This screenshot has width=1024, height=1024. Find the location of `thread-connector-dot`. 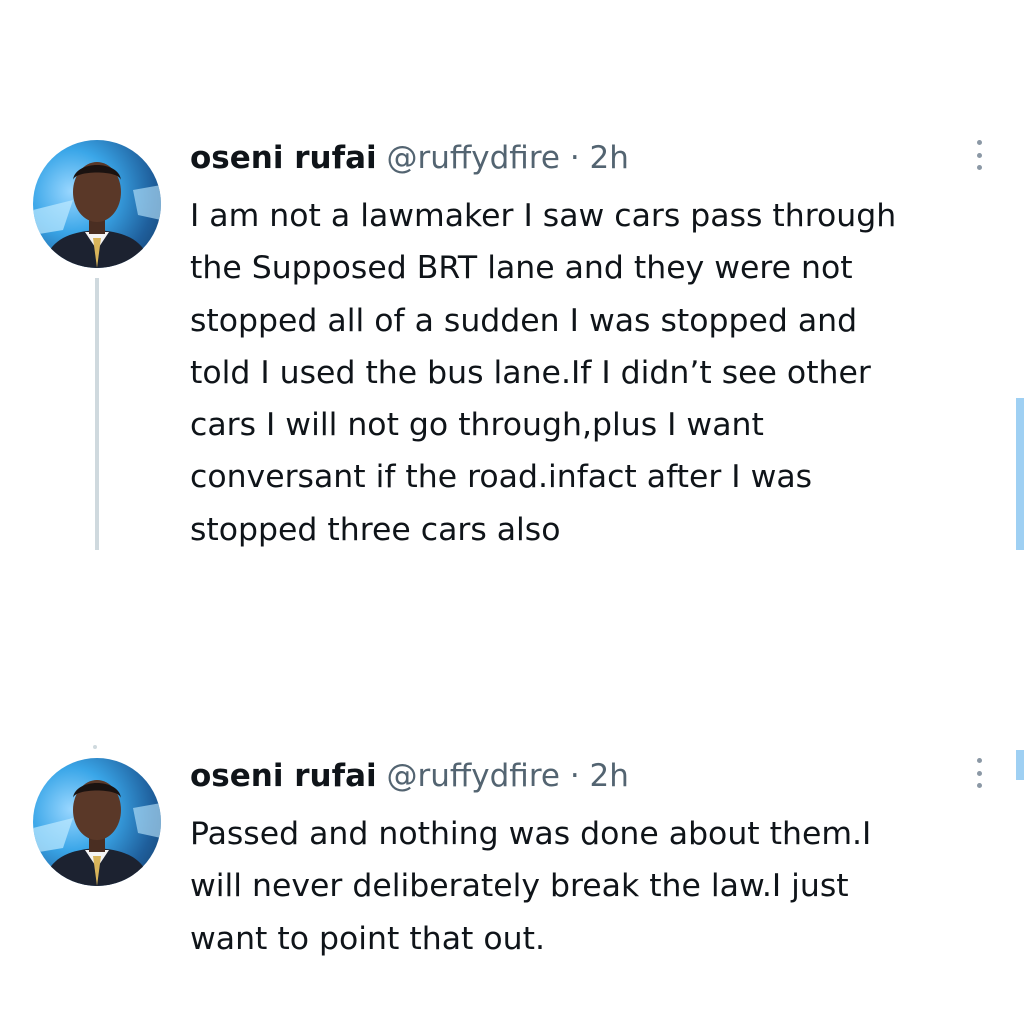

thread-connector-dot is located at coordinates (95, 747).